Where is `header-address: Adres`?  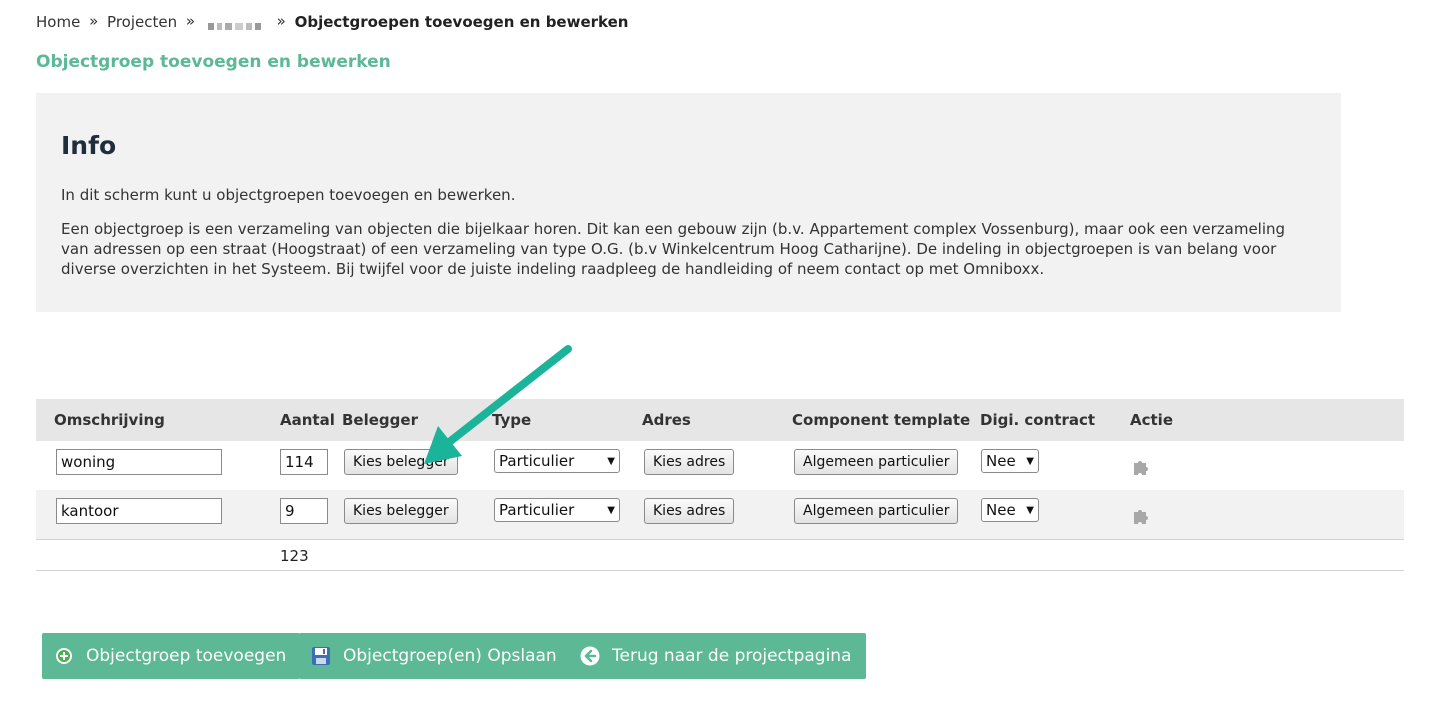
header-address: Adres is located at coordinates (666, 420).